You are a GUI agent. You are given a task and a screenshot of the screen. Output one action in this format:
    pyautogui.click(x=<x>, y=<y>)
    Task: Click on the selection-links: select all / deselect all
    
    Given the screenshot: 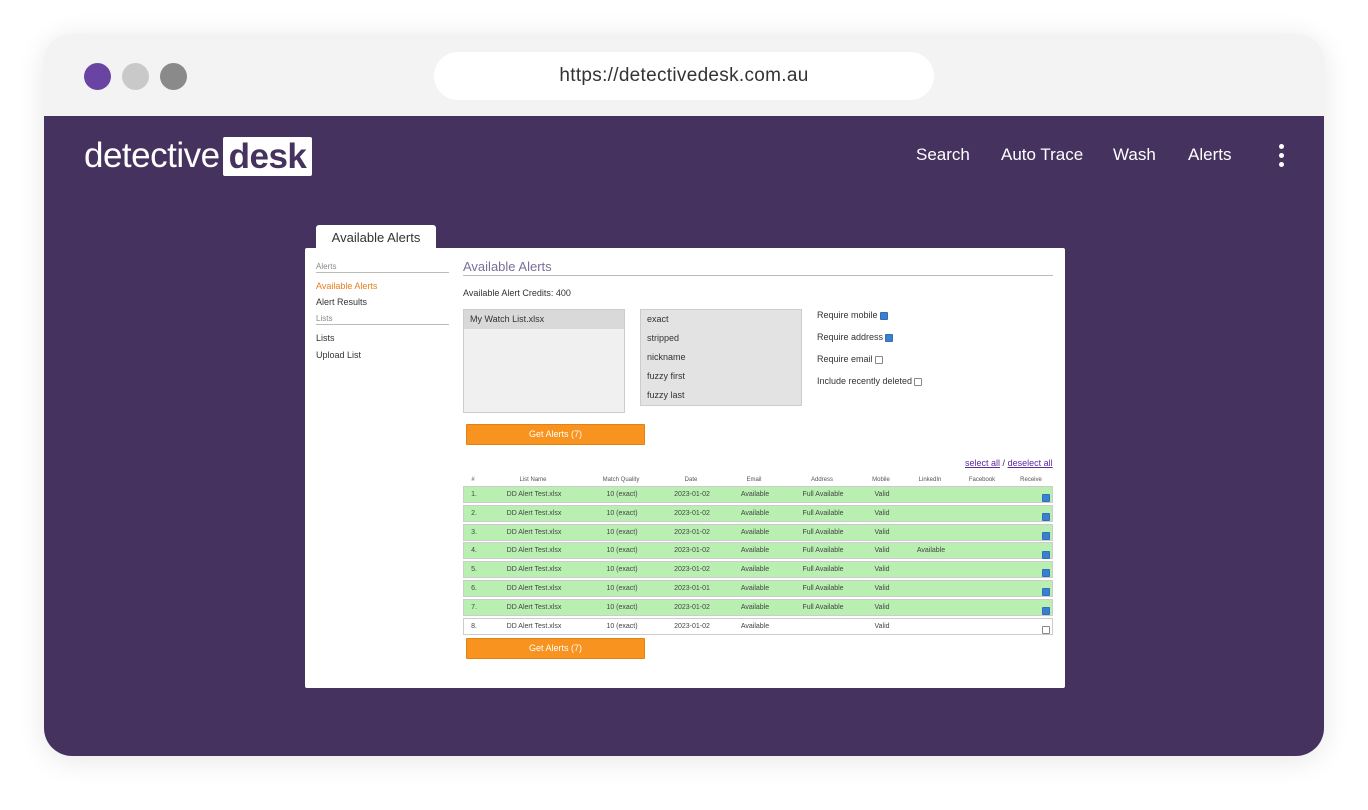 What is the action you would take?
    pyautogui.click(x=1009, y=463)
    